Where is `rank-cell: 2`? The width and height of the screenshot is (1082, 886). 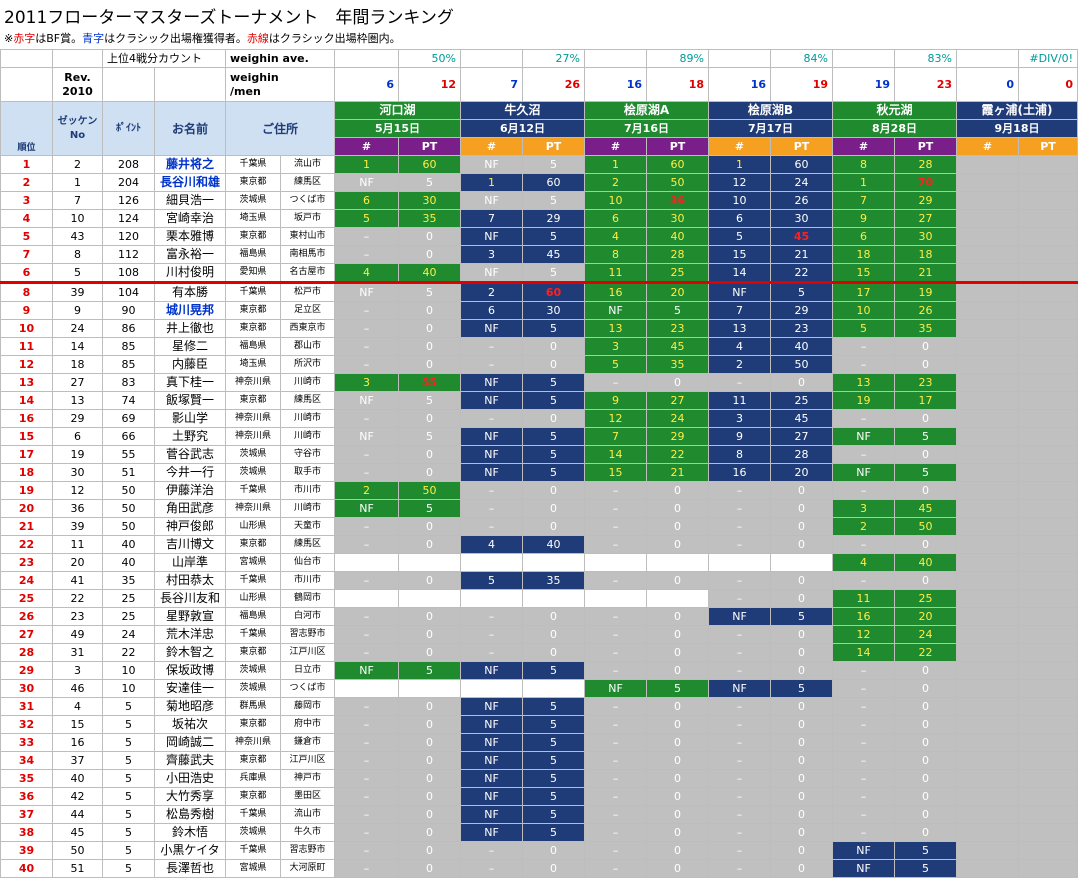
rank-cell: 2 is located at coordinates (26, 182).